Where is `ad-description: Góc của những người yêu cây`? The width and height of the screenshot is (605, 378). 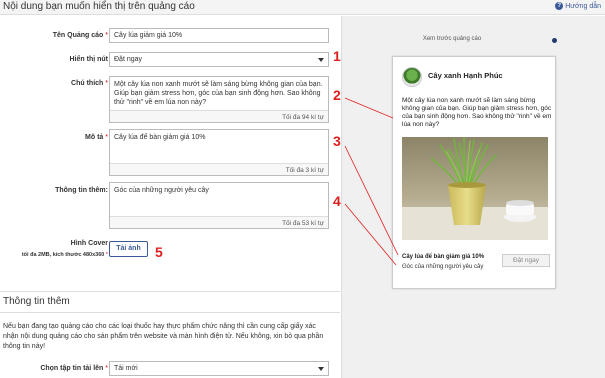 ad-description: Góc của những người yêu cây is located at coordinates (443, 267).